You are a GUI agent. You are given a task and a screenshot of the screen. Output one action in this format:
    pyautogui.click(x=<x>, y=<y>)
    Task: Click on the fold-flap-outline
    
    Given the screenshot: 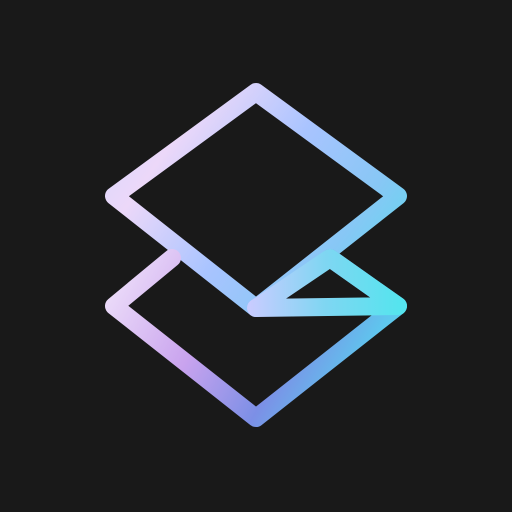 What is the action you would take?
    pyautogui.click(x=327, y=283)
    